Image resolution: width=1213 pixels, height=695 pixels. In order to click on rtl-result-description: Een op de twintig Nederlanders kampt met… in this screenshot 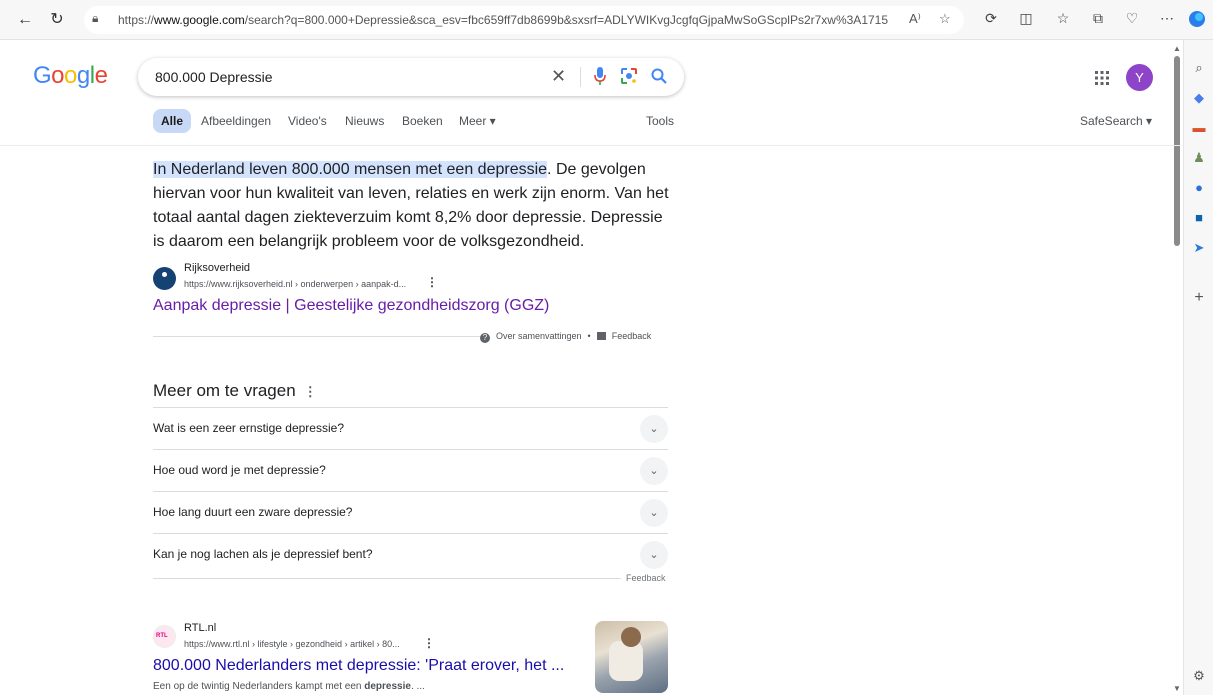, I will do `click(289, 686)`.